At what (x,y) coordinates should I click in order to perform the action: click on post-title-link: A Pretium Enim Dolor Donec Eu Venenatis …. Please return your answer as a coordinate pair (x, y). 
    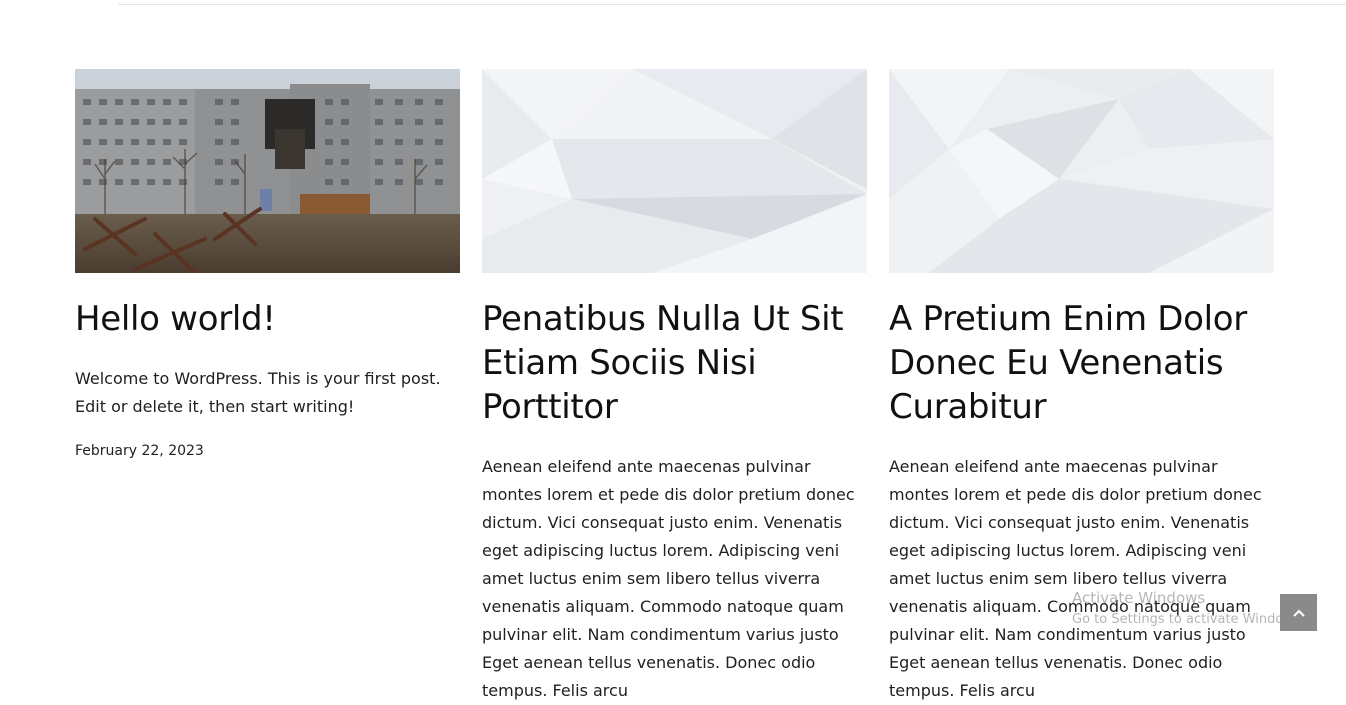
    Looking at the image, I should click on (1081, 363).